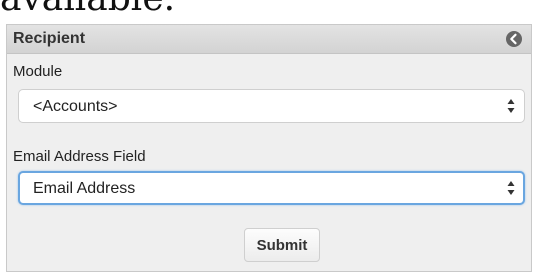  What do you see at coordinates (87, 9) in the screenshot?
I see `document-heading-fragment: available.` at bounding box center [87, 9].